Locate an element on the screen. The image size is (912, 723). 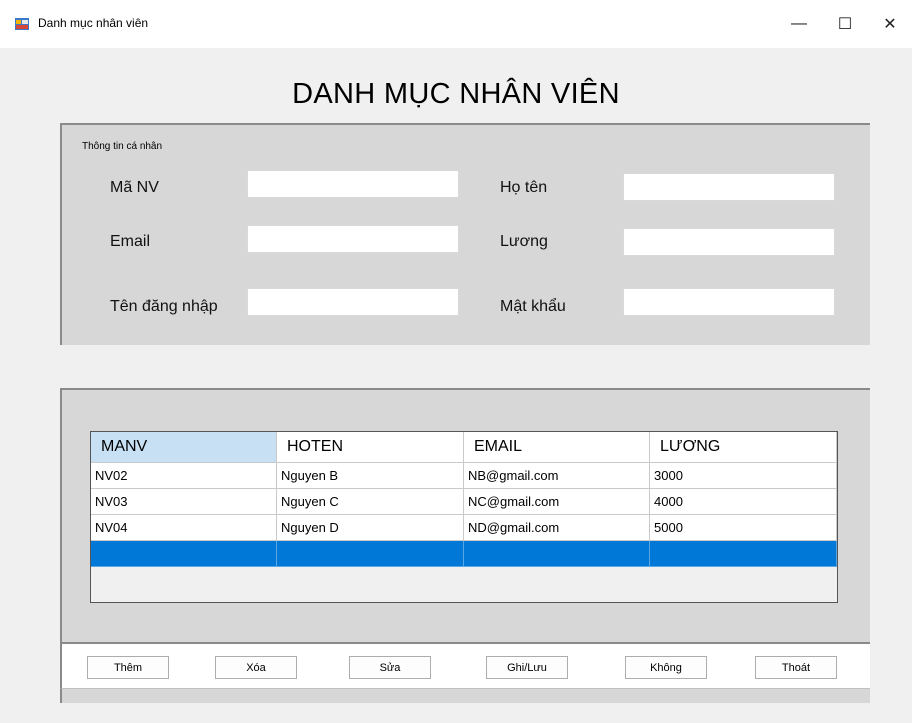
cell-manv: NV04 is located at coordinates (184, 528).